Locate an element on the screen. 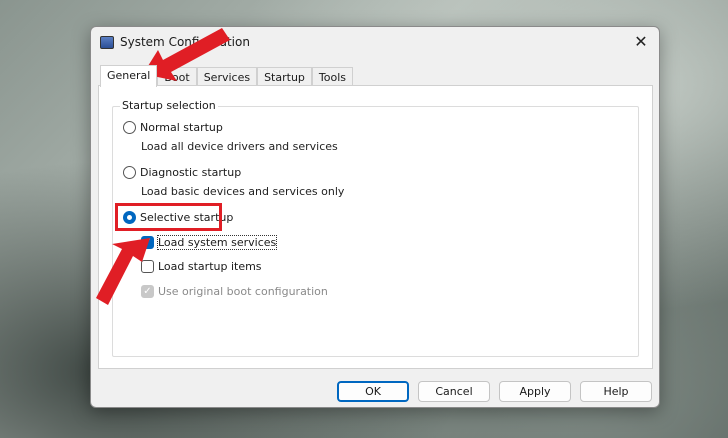  arrow-to-load-system-services-icon is located at coordinates (123, 271).